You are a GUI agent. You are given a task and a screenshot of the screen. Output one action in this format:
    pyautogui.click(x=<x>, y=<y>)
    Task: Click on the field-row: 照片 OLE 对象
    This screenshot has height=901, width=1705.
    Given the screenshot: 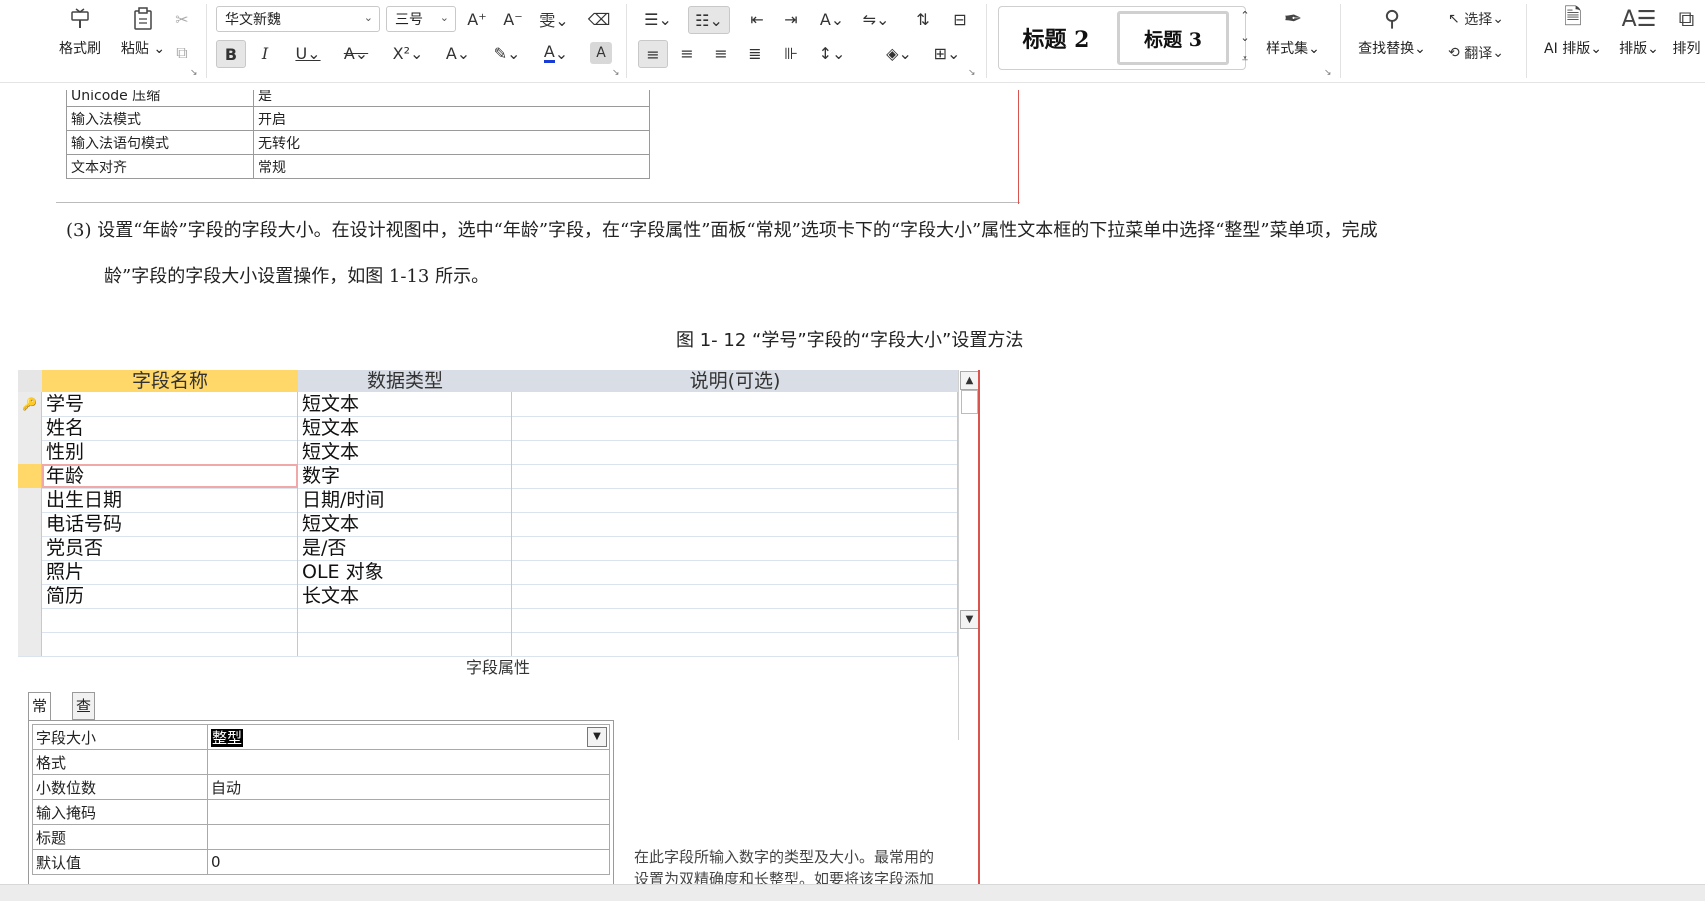 What is the action you would take?
    pyautogui.click(x=488, y=572)
    